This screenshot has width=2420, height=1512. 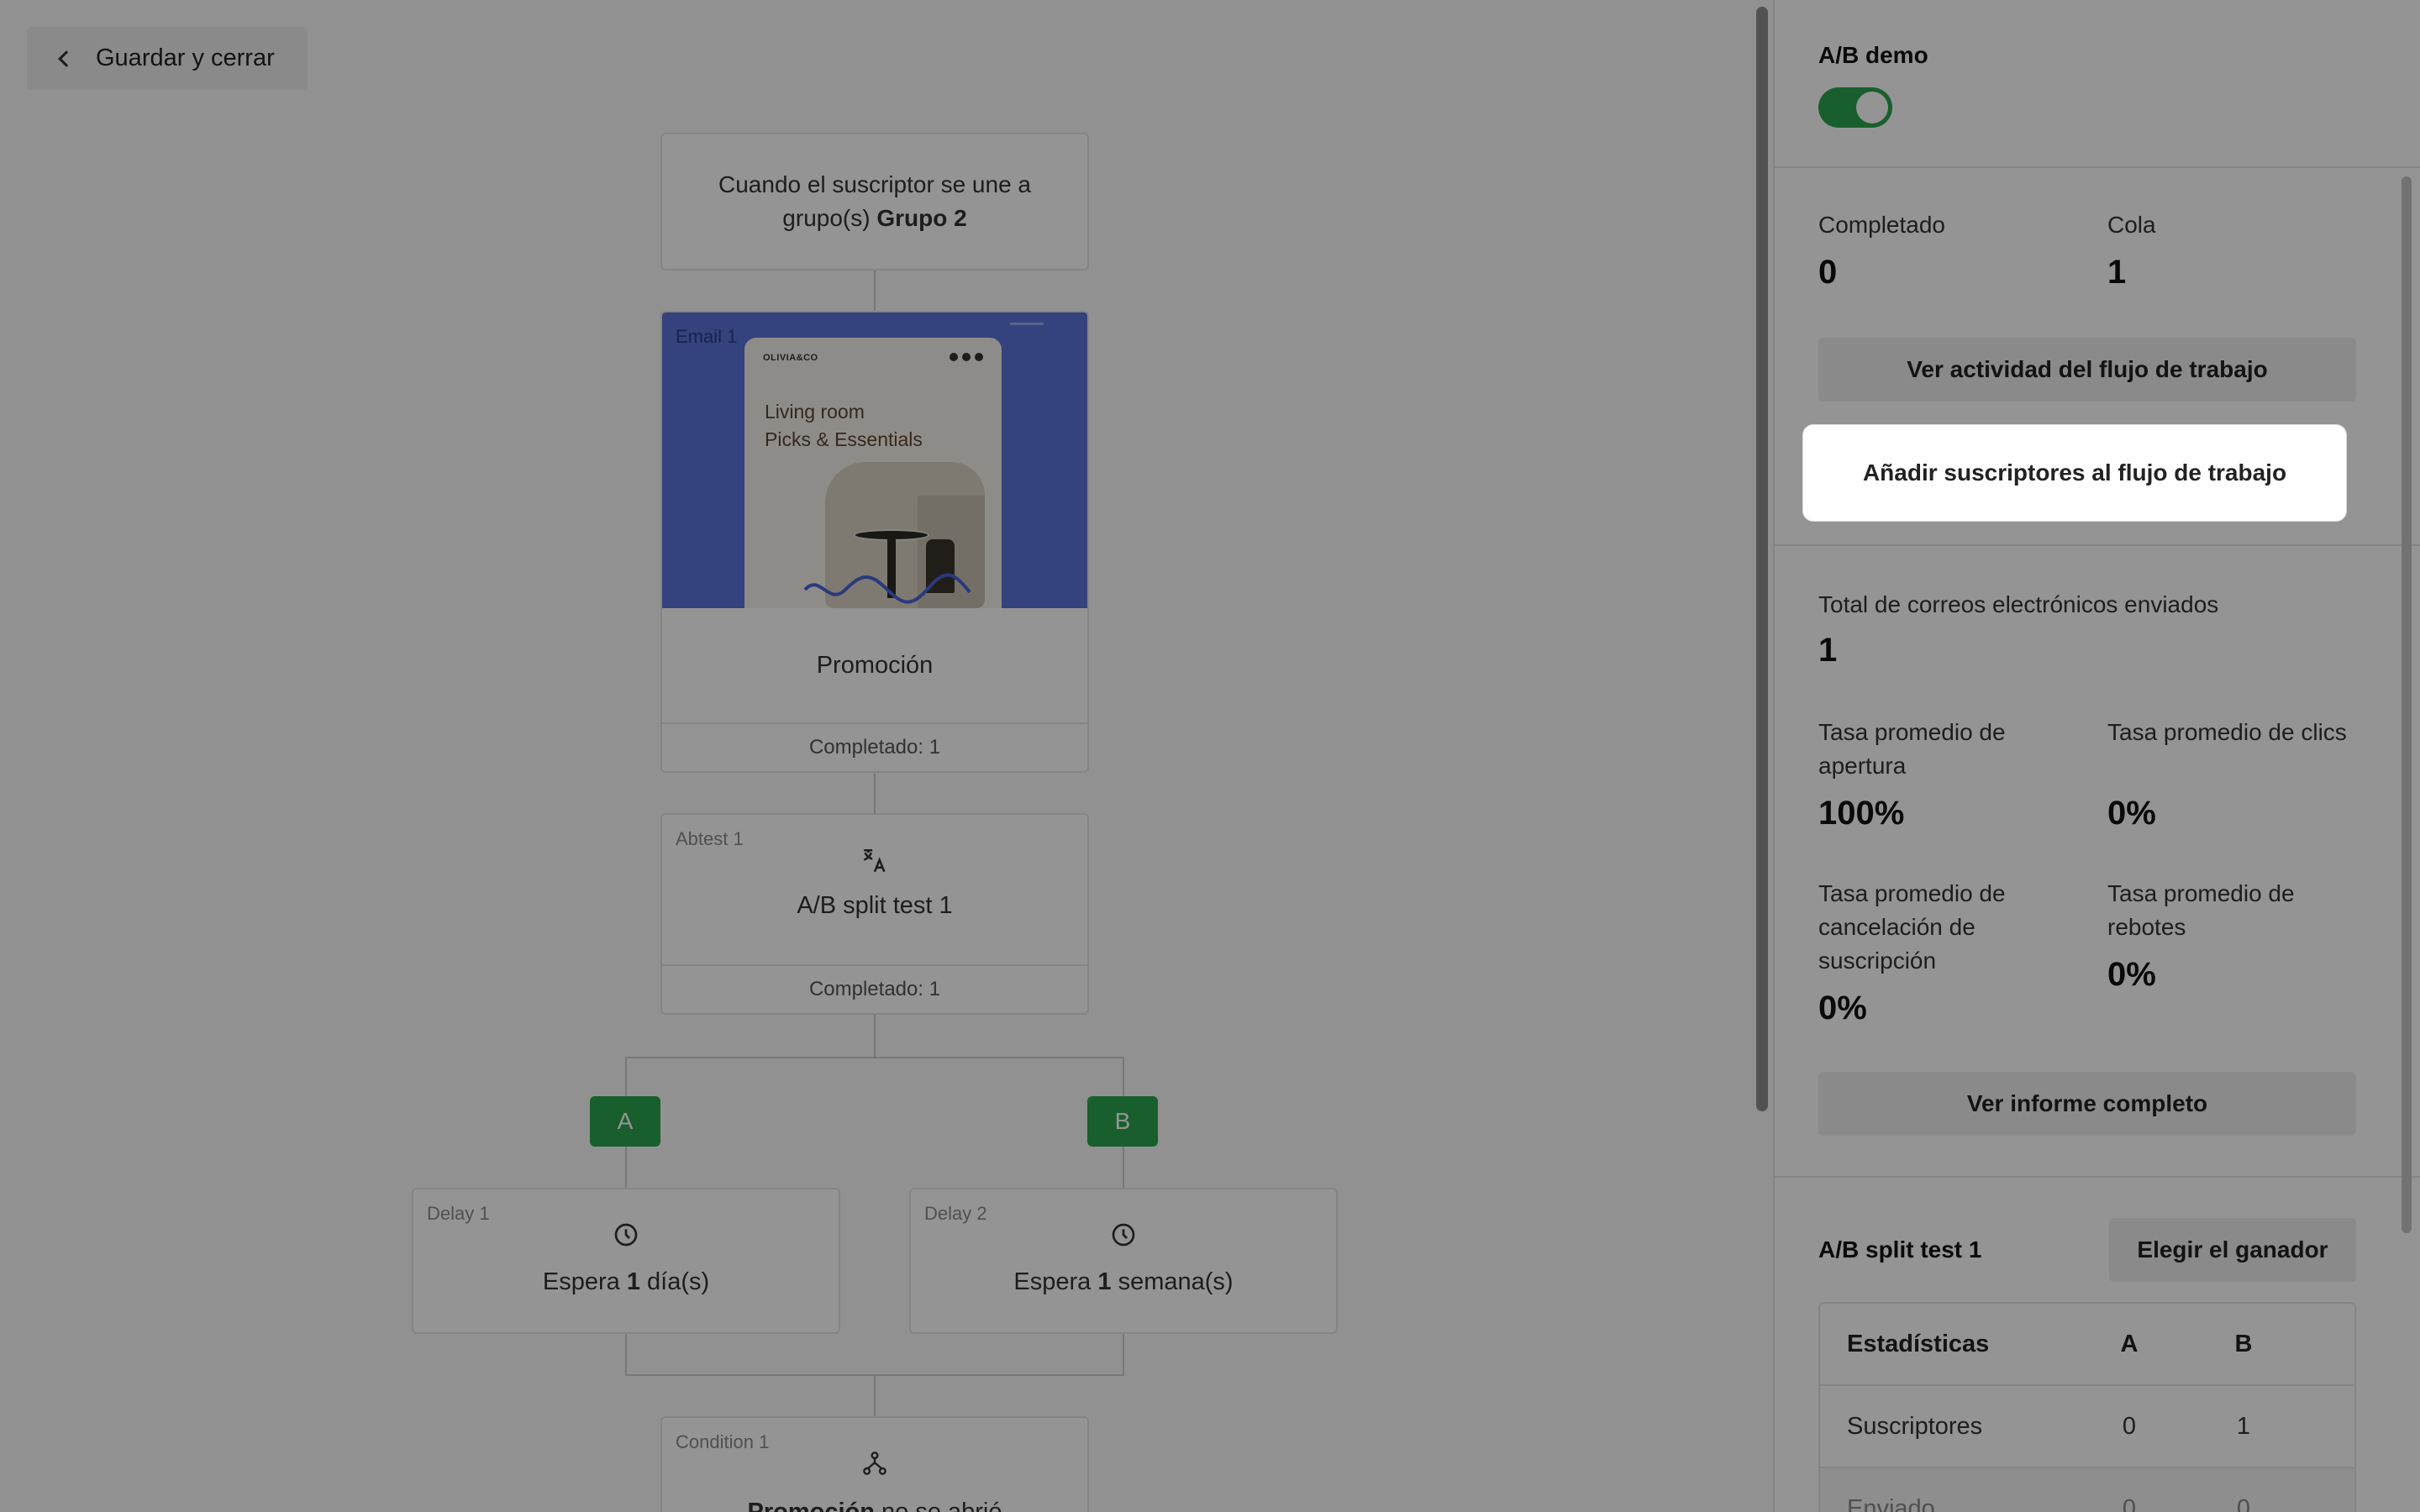 What do you see at coordinates (1862, 813) in the screenshot?
I see `open-rate-value: 100%` at bounding box center [1862, 813].